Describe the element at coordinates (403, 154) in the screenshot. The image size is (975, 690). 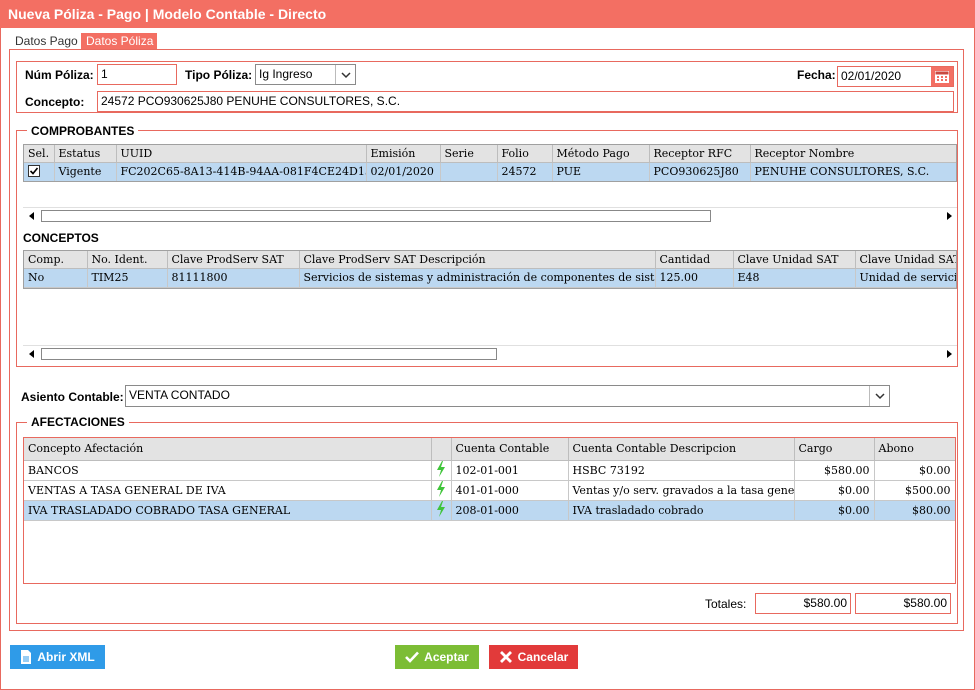
I see `col-emision: Emisión` at that location.